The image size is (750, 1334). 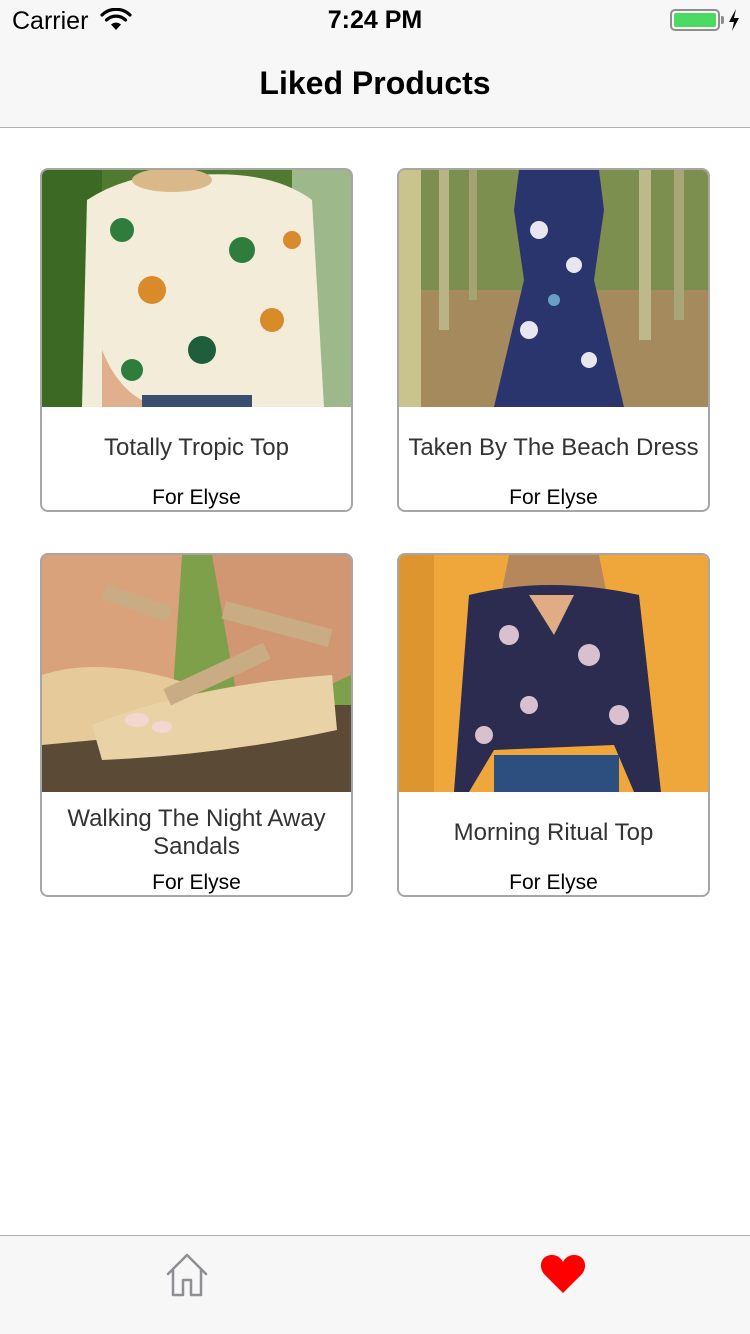 I want to click on navigation-bar: Liked Products, so click(x=375, y=84).